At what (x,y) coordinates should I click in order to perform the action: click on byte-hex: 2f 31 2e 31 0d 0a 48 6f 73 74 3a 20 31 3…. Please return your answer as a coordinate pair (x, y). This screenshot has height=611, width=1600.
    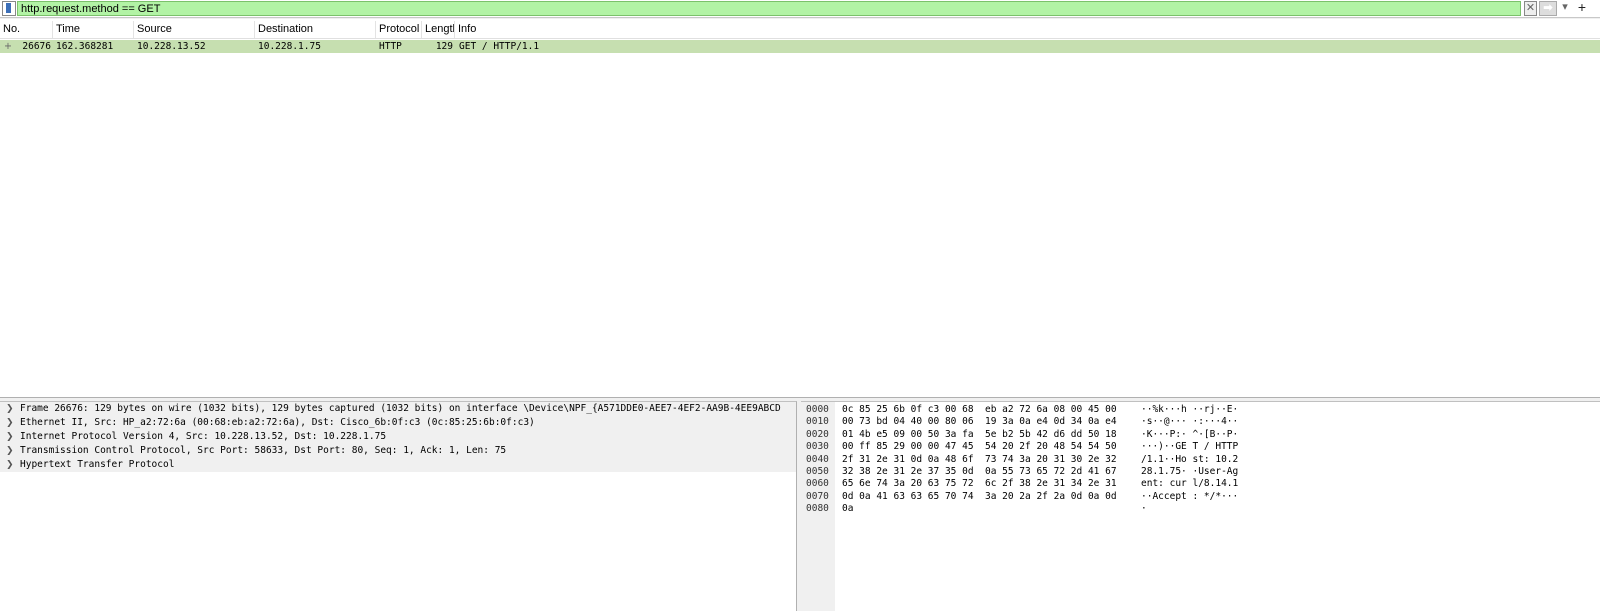
    Looking at the image, I should click on (979, 460).